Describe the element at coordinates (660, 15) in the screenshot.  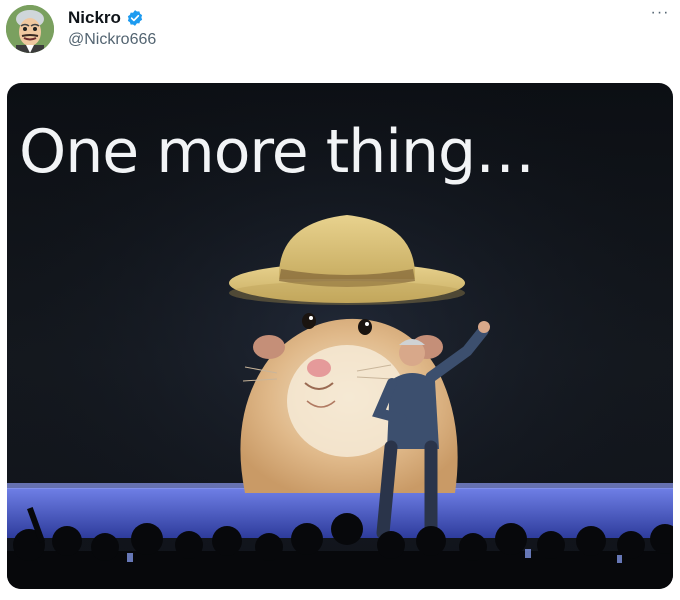
I see `more-options-icon: ···` at that location.